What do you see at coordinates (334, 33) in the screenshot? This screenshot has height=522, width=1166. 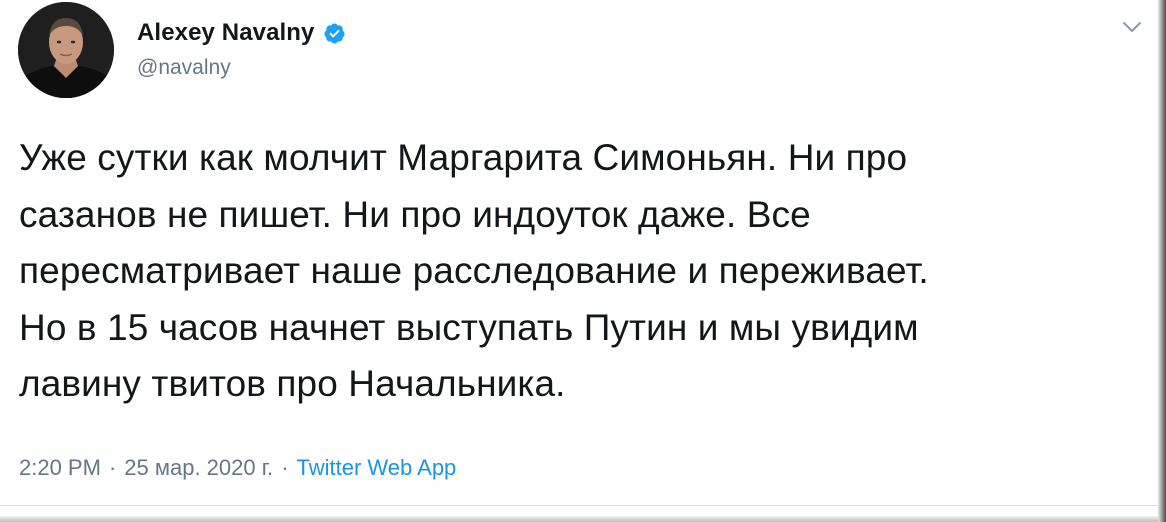 I see `verified-badge-icon` at bounding box center [334, 33].